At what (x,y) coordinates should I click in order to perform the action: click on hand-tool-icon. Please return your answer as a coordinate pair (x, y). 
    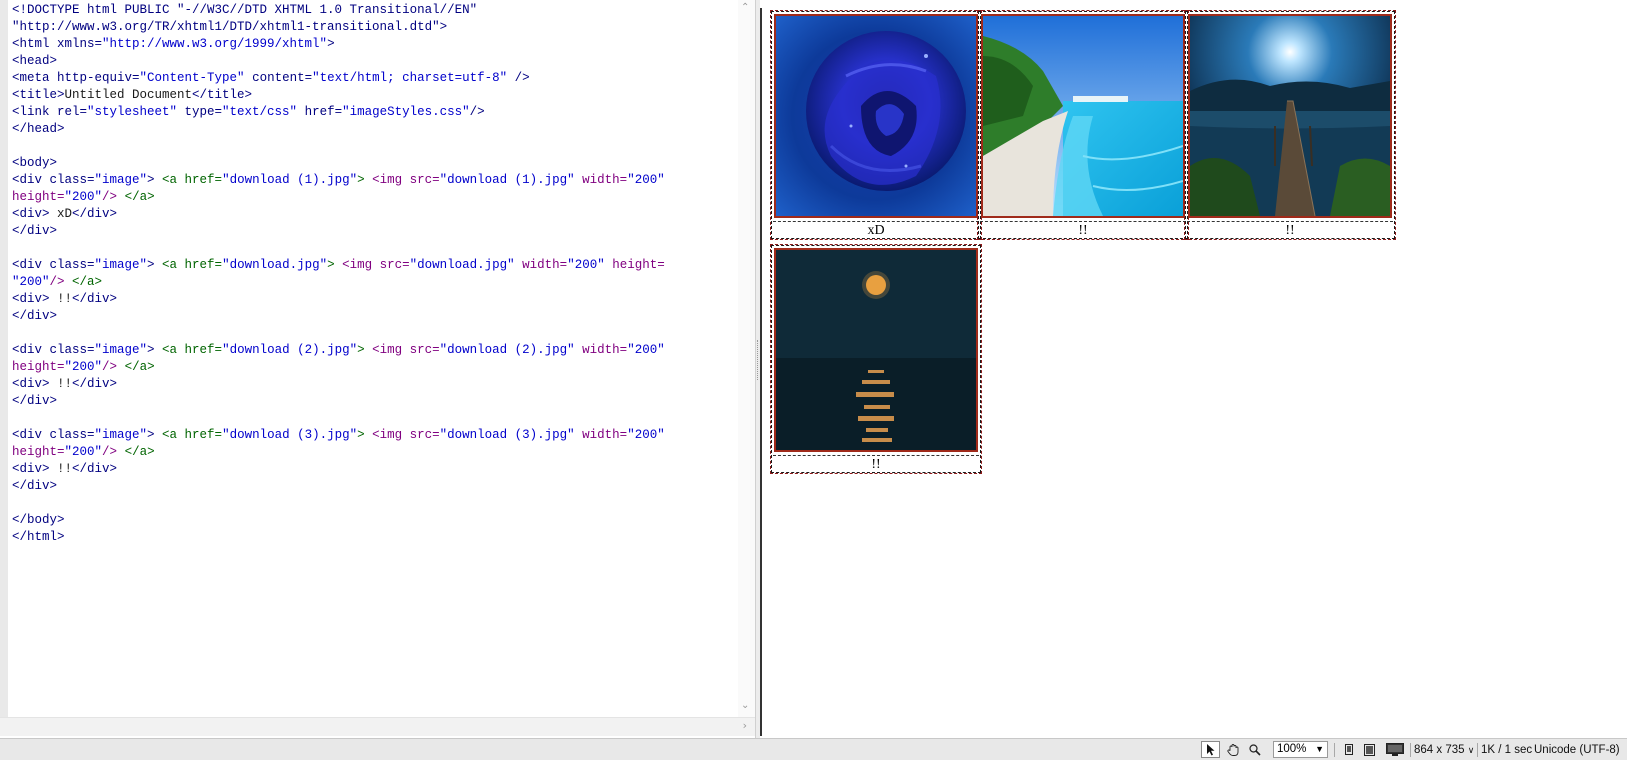
    Looking at the image, I should click on (1232, 749).